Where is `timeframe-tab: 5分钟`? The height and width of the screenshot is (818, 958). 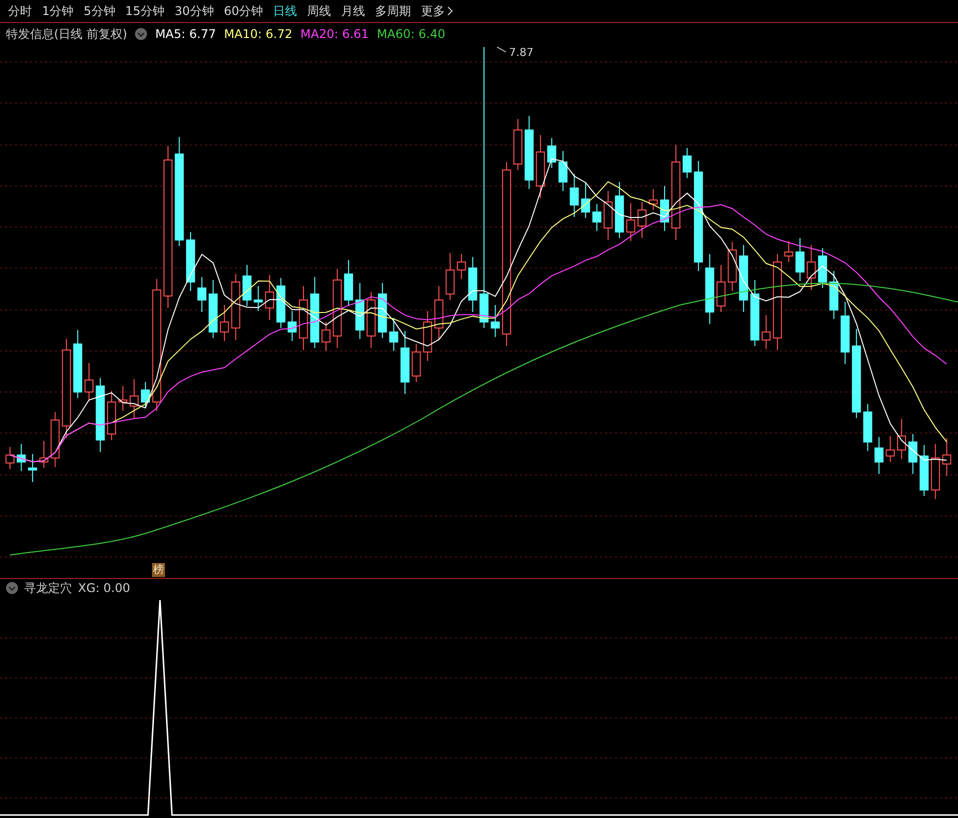
timeframe-tab: 5分钟 is located at coordinates (100, 11).